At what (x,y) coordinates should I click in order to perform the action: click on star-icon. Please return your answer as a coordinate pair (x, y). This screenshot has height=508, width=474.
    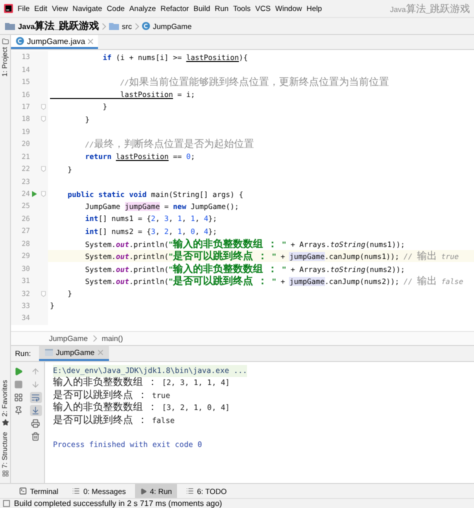
    Looking at the image, I should click on (5, 422).